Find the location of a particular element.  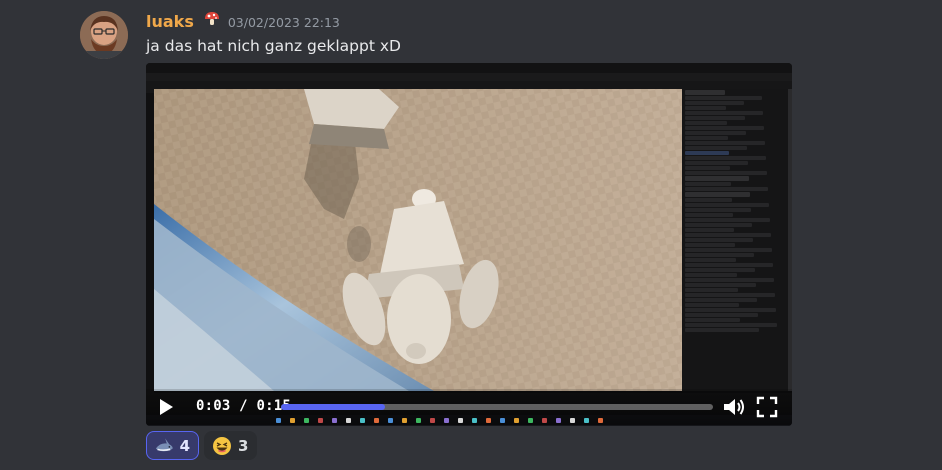

editor-left-strip is located at coordinates (150, 243).